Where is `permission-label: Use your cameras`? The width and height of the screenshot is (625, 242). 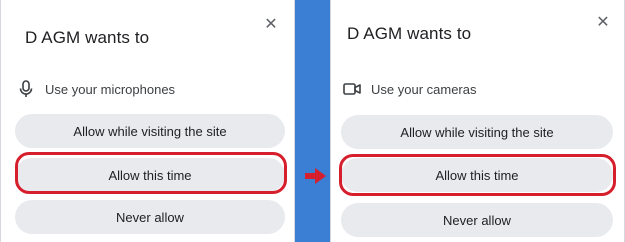
permission-label: Use your cameras is located at coordinates (424, 89).